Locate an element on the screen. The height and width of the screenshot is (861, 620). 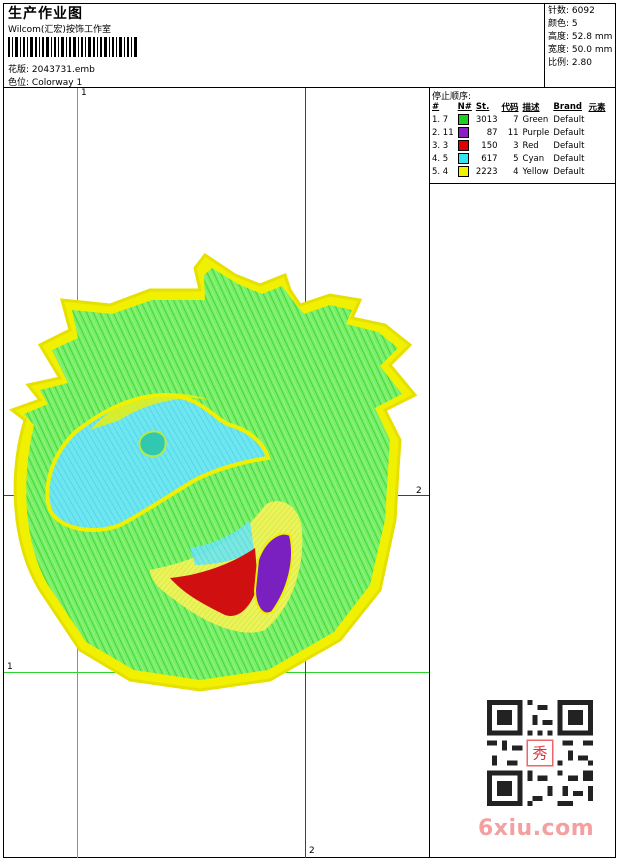
qr-logo-text: 秀 is located at coordinates (539, 754).